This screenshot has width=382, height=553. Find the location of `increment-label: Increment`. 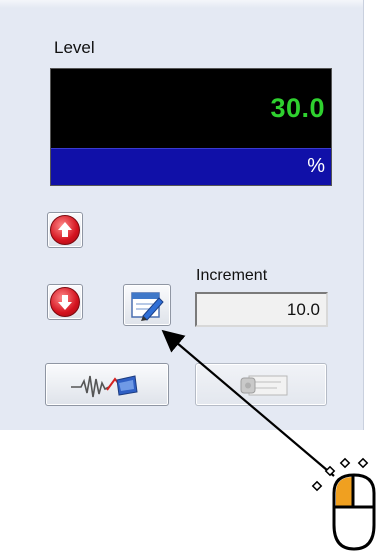

increment-label: Increment is located at coordinates (232, 275).